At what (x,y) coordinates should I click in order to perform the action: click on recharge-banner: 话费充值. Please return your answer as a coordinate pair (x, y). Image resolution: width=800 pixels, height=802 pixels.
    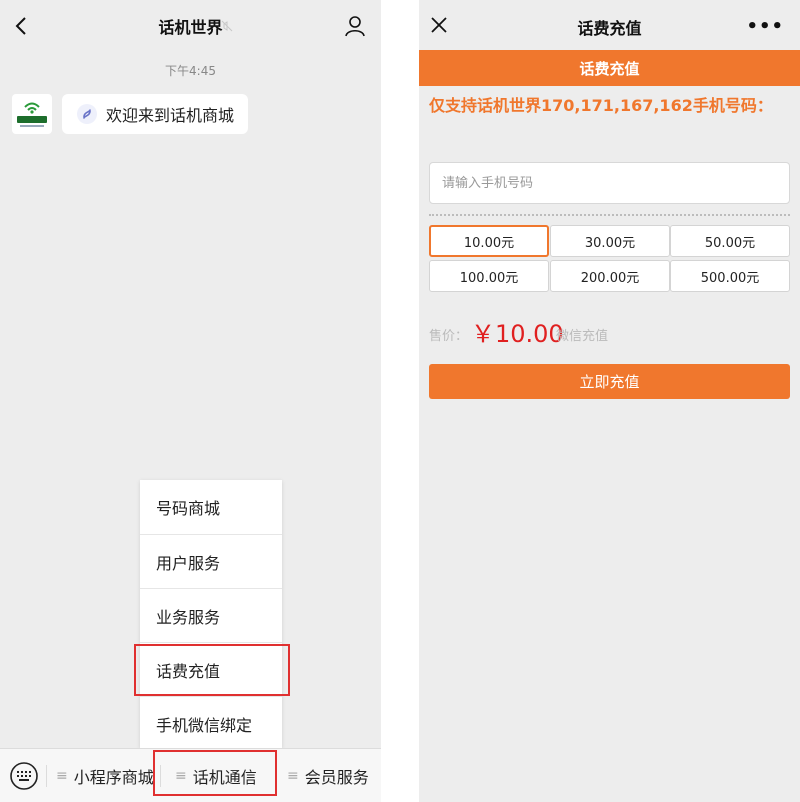
    Looking at the image, I should click on (609, 68).